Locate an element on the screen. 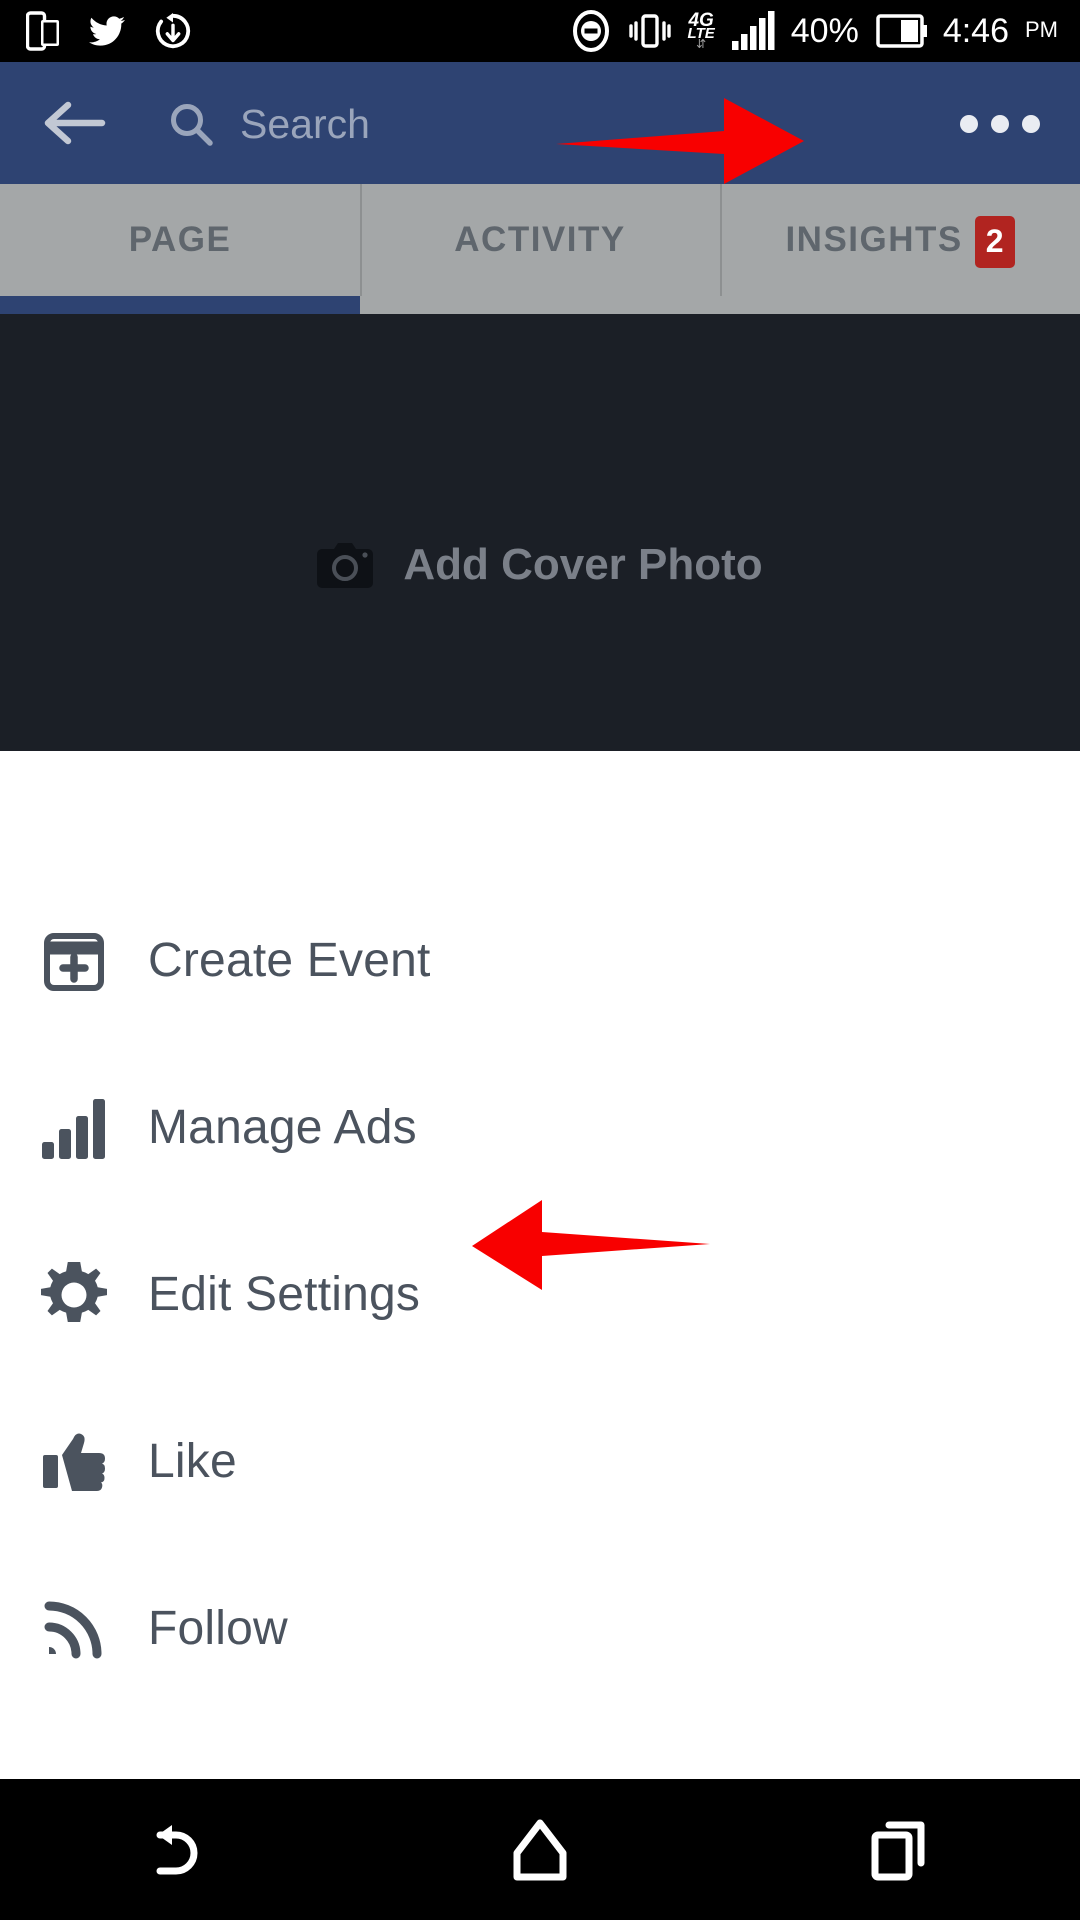  rss-icon is located at coordinates (74, 1629).